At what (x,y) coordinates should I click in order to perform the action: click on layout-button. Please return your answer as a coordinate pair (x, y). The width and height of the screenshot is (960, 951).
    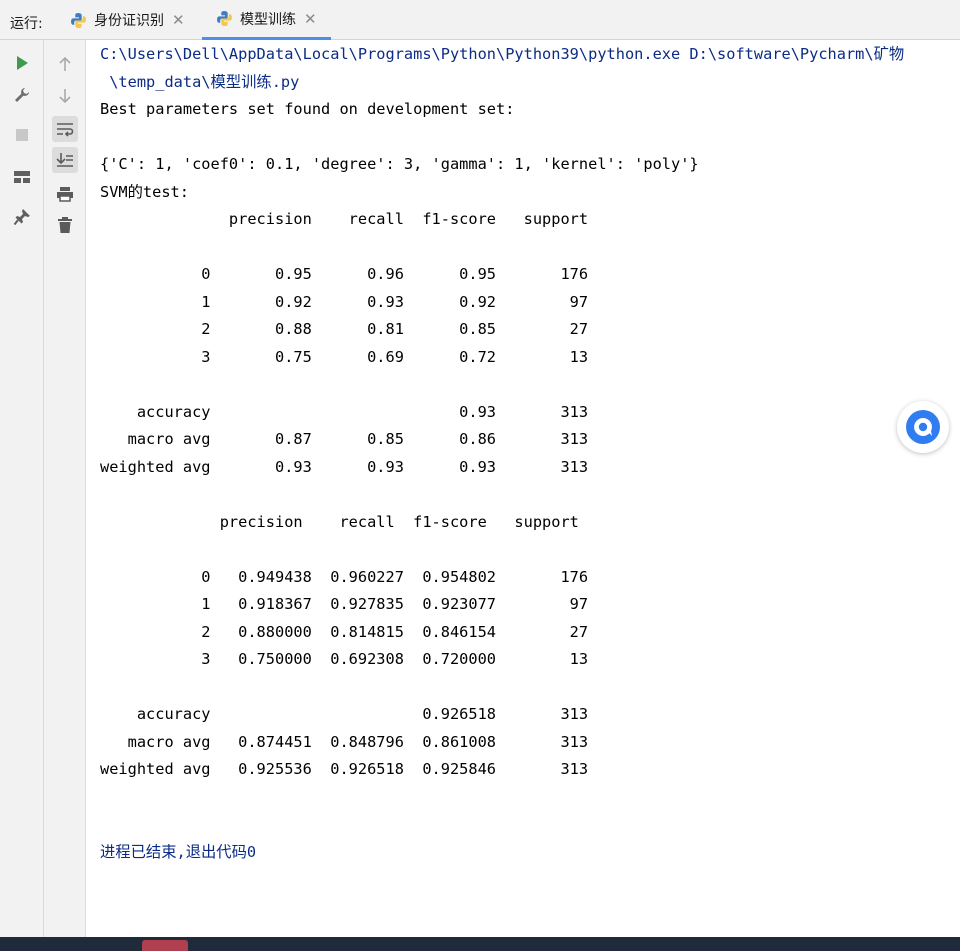
    Looking at the image, I should click on (22, 177).